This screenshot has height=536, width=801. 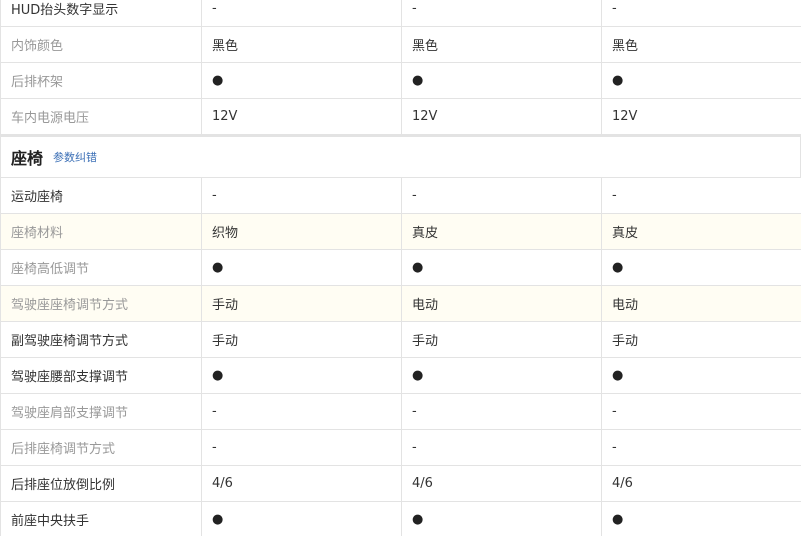 I want to click on row-value: 织物, so click(x=301, y=231).